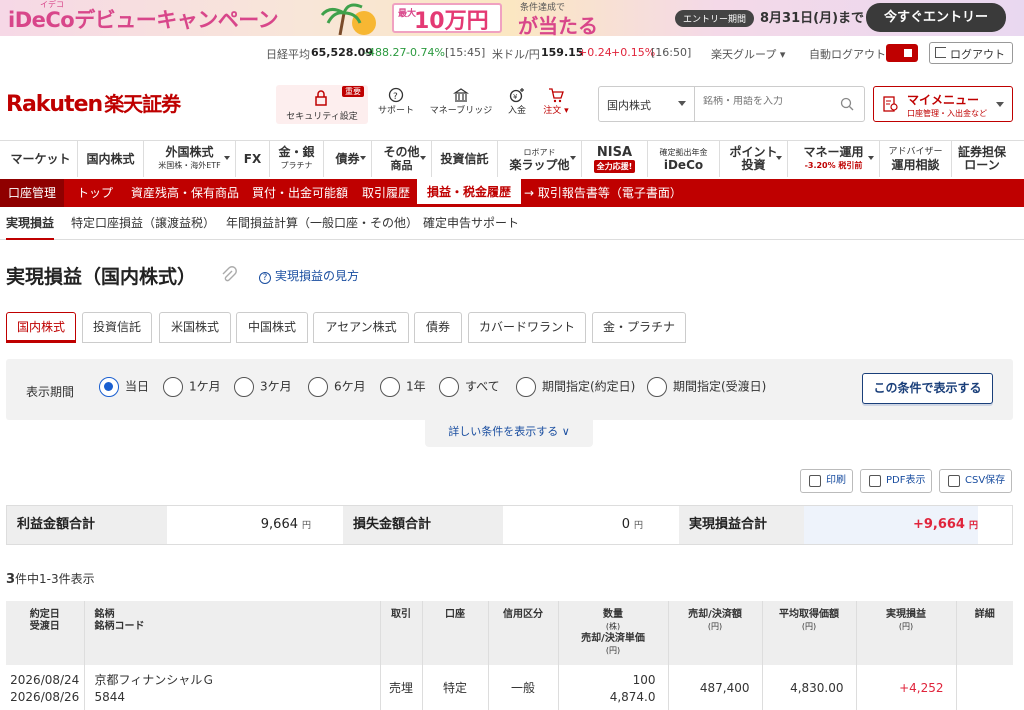  I want to click on col-qty-unit: (株), so click(613, 626).